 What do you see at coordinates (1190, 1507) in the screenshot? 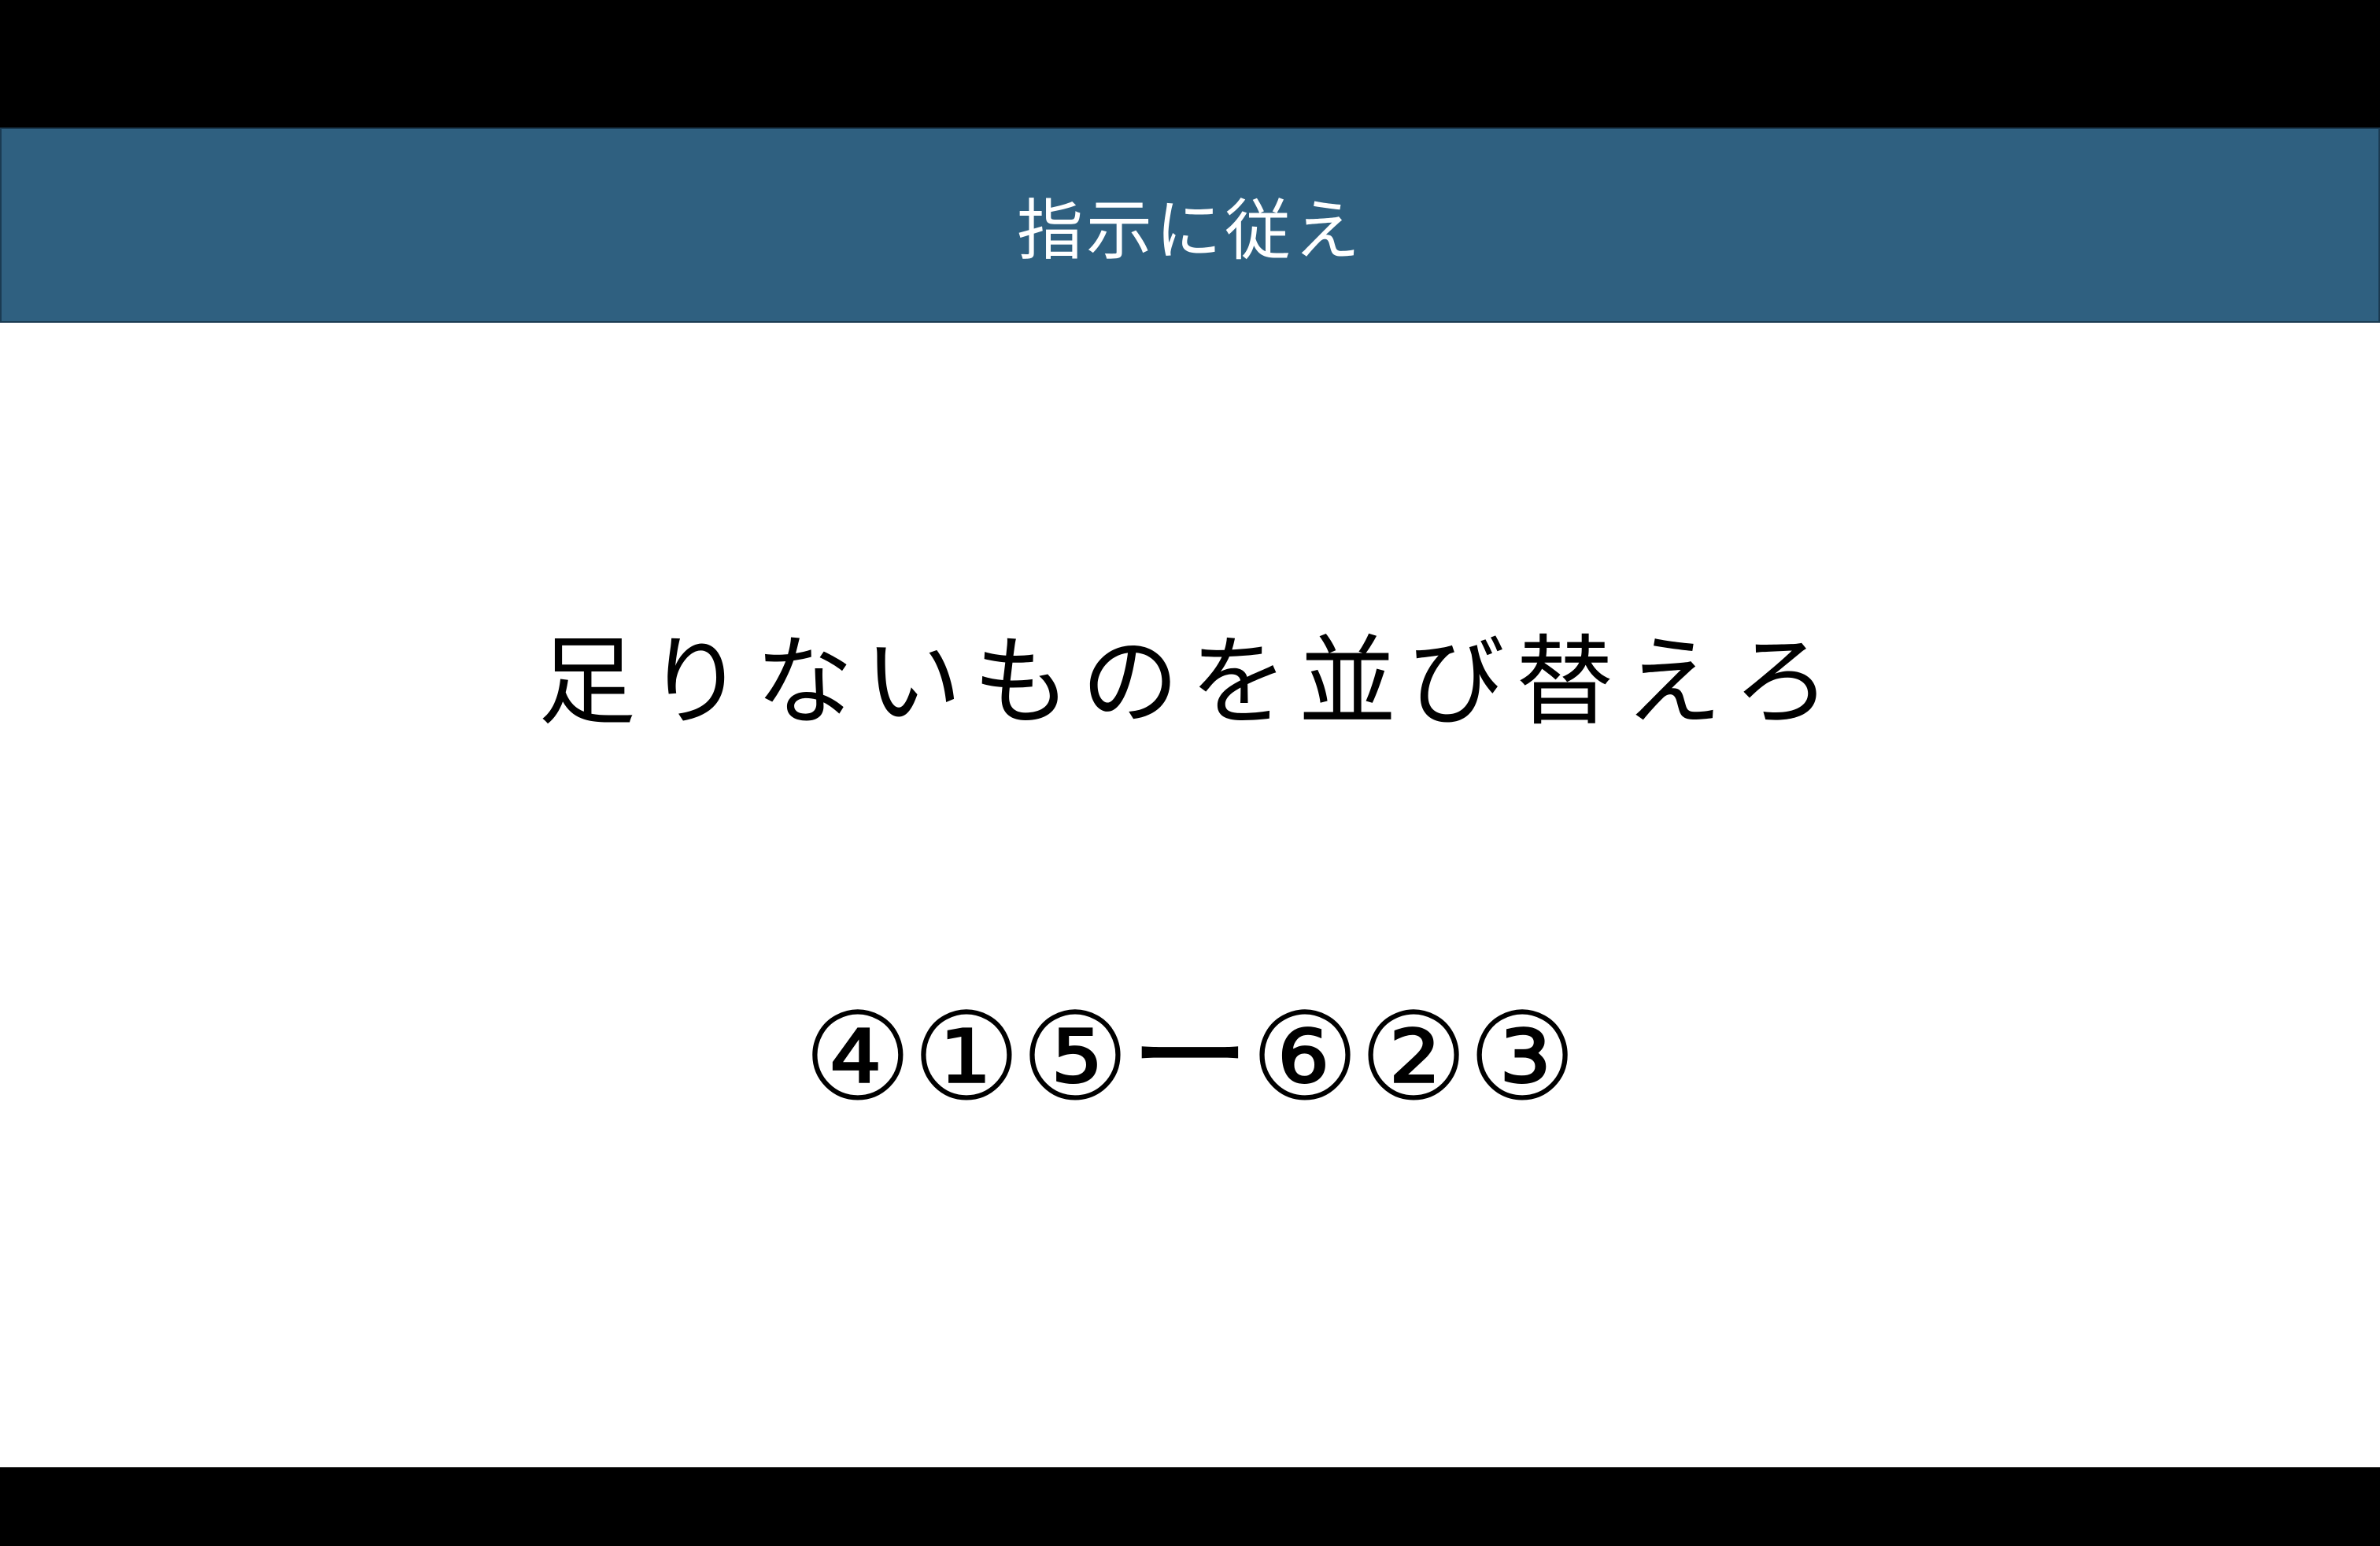
I see `letterbox-bottom` at bounding box center [1190, 1507].